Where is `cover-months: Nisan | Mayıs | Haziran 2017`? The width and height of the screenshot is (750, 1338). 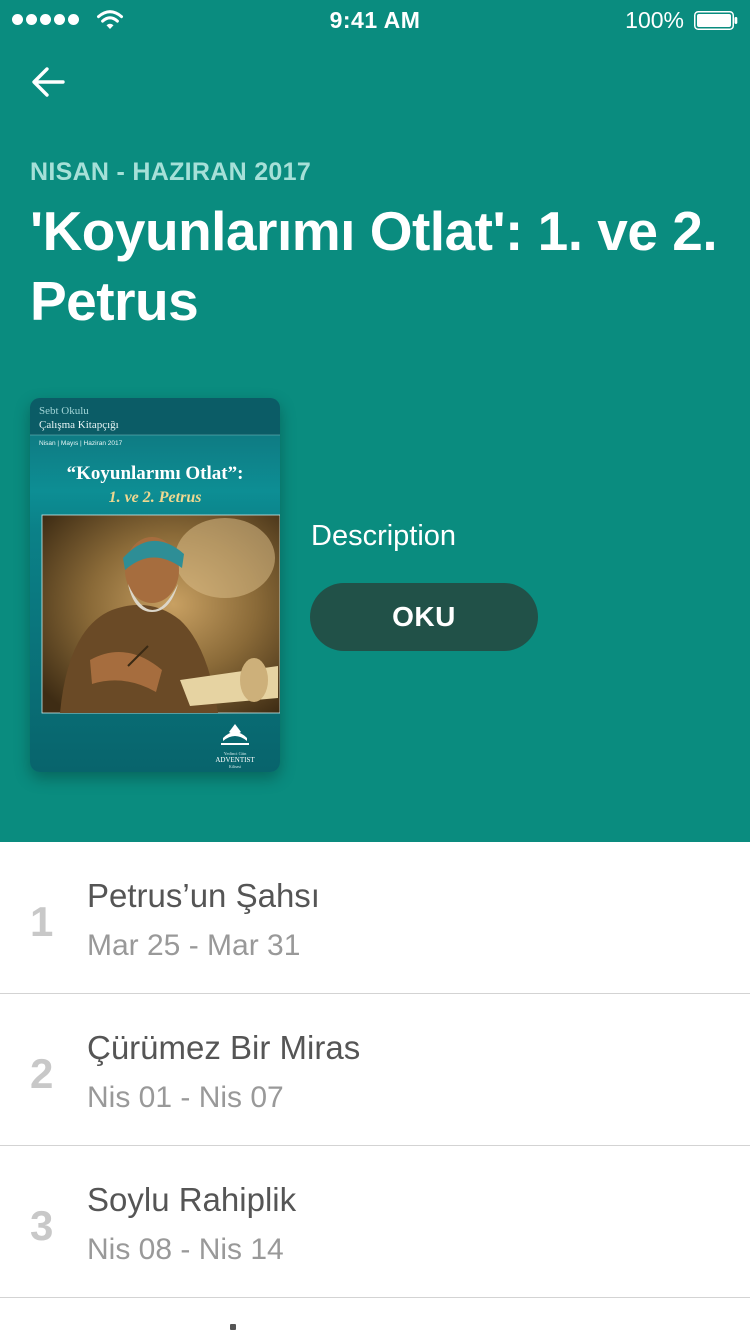
cover-months: Nisan | Mayıs | Haziran 2017 is located at coordinates (81, 443).